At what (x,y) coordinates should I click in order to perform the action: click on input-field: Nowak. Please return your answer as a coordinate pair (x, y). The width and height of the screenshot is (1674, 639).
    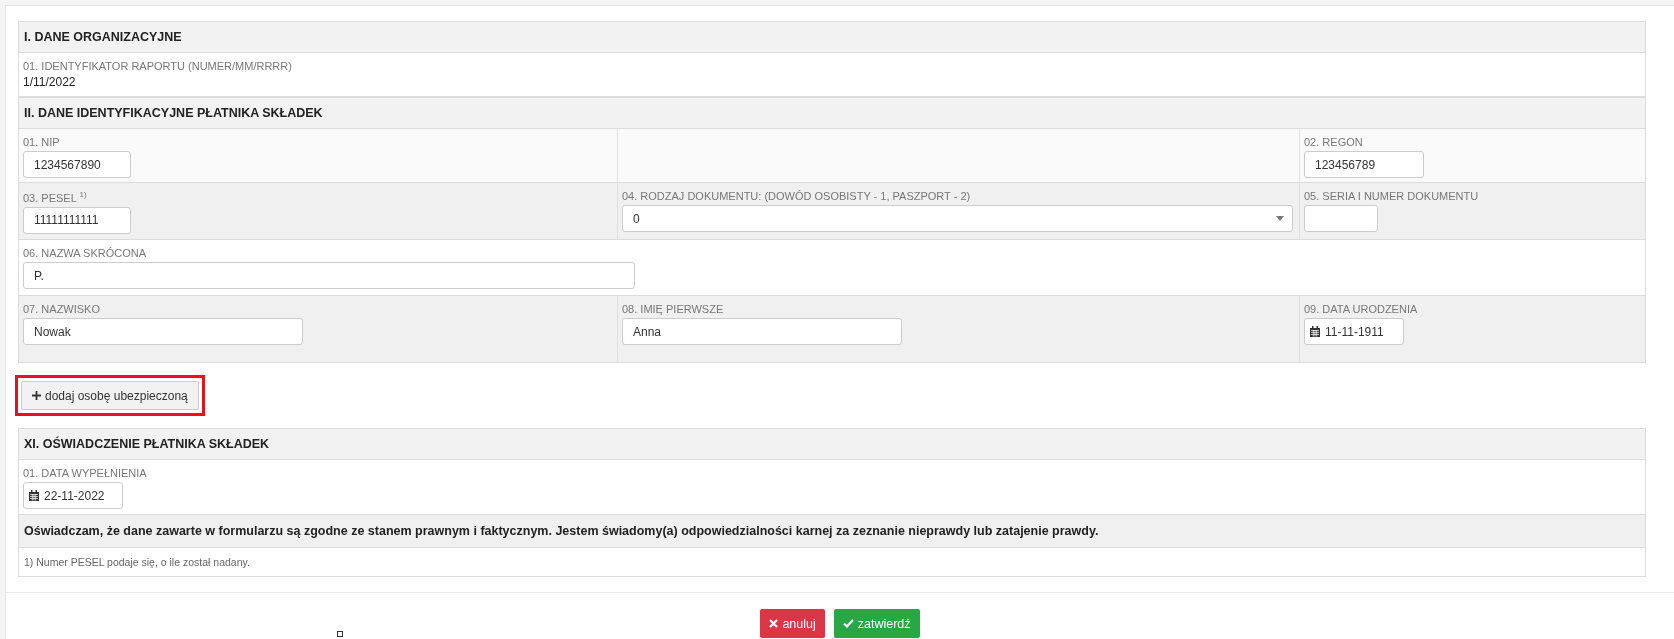
    Looking at the image, I should click on (163, 331).